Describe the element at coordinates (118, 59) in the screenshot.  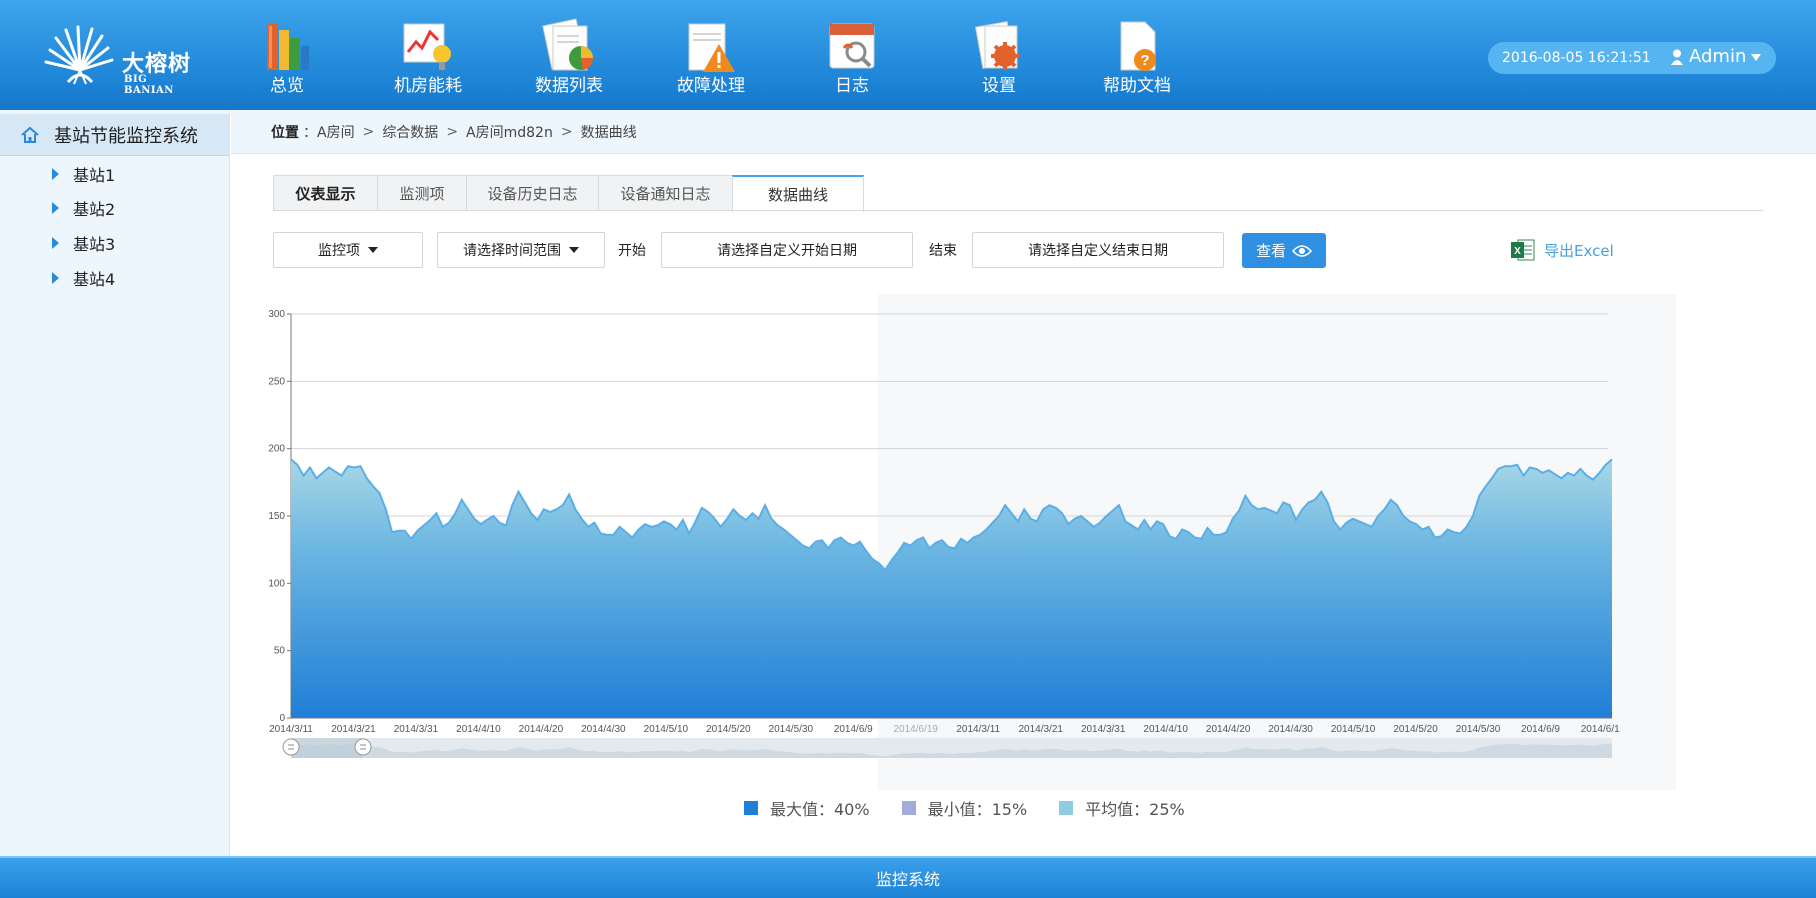
I see `brand-logo: 大榕树 BIG BANIAN` at that location.